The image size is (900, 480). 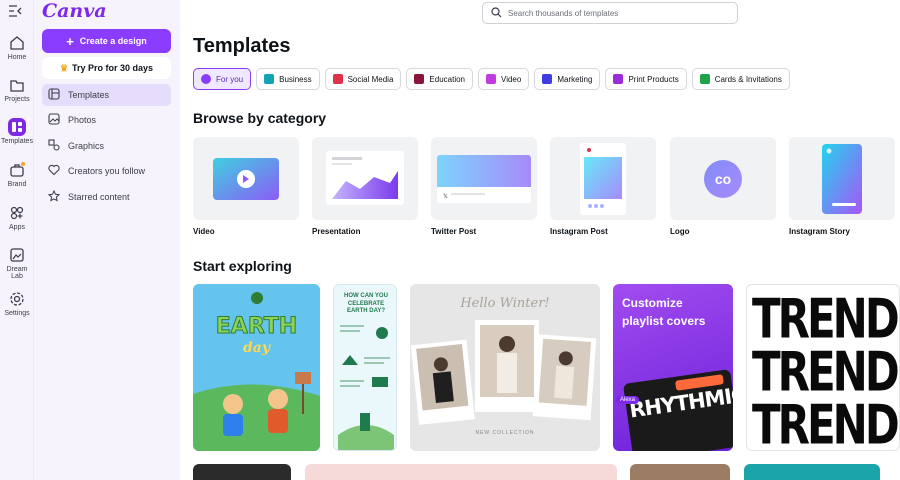 I want to click on sidebar-item-templates: Templates, so click(x=106, y=95).